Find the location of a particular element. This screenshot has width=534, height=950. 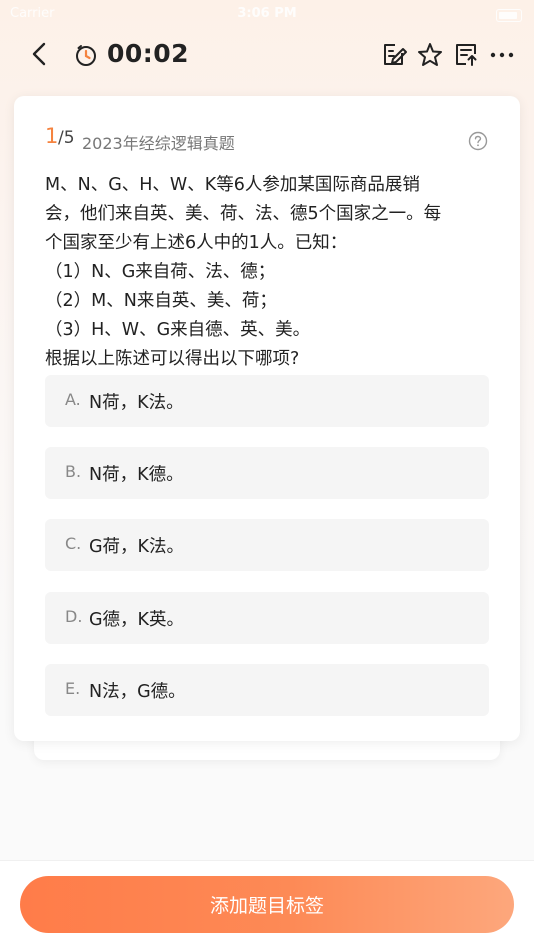

answer-sheet-icon is located at coordinates (466, 55).